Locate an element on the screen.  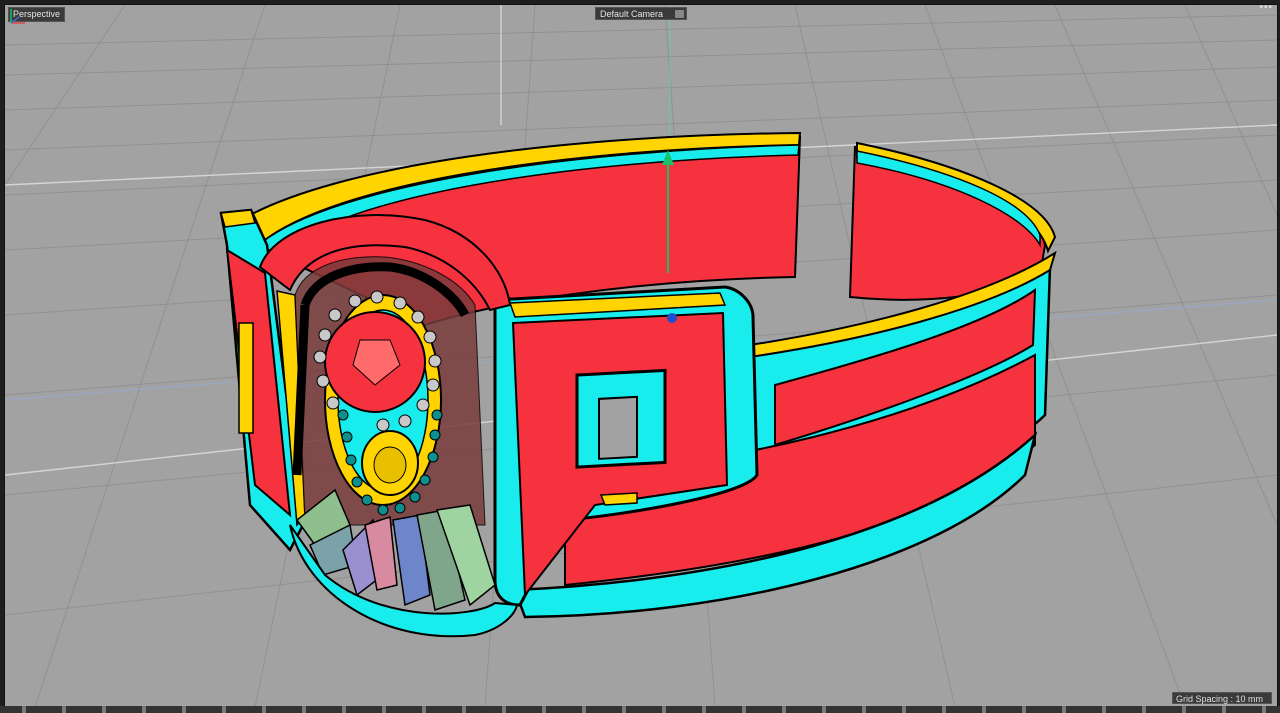
camera-selector: Default Camera is located at coordinates (641, 13).